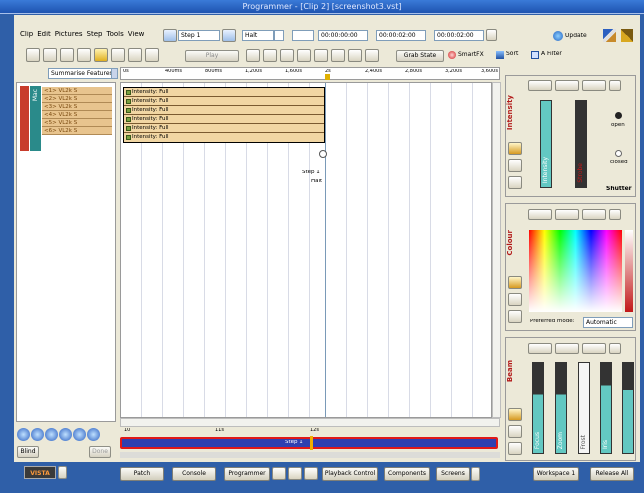 The width and height of the screenshot is (644, 493). I want to click on workspace-select: Workspace 1, so click(556, 474).